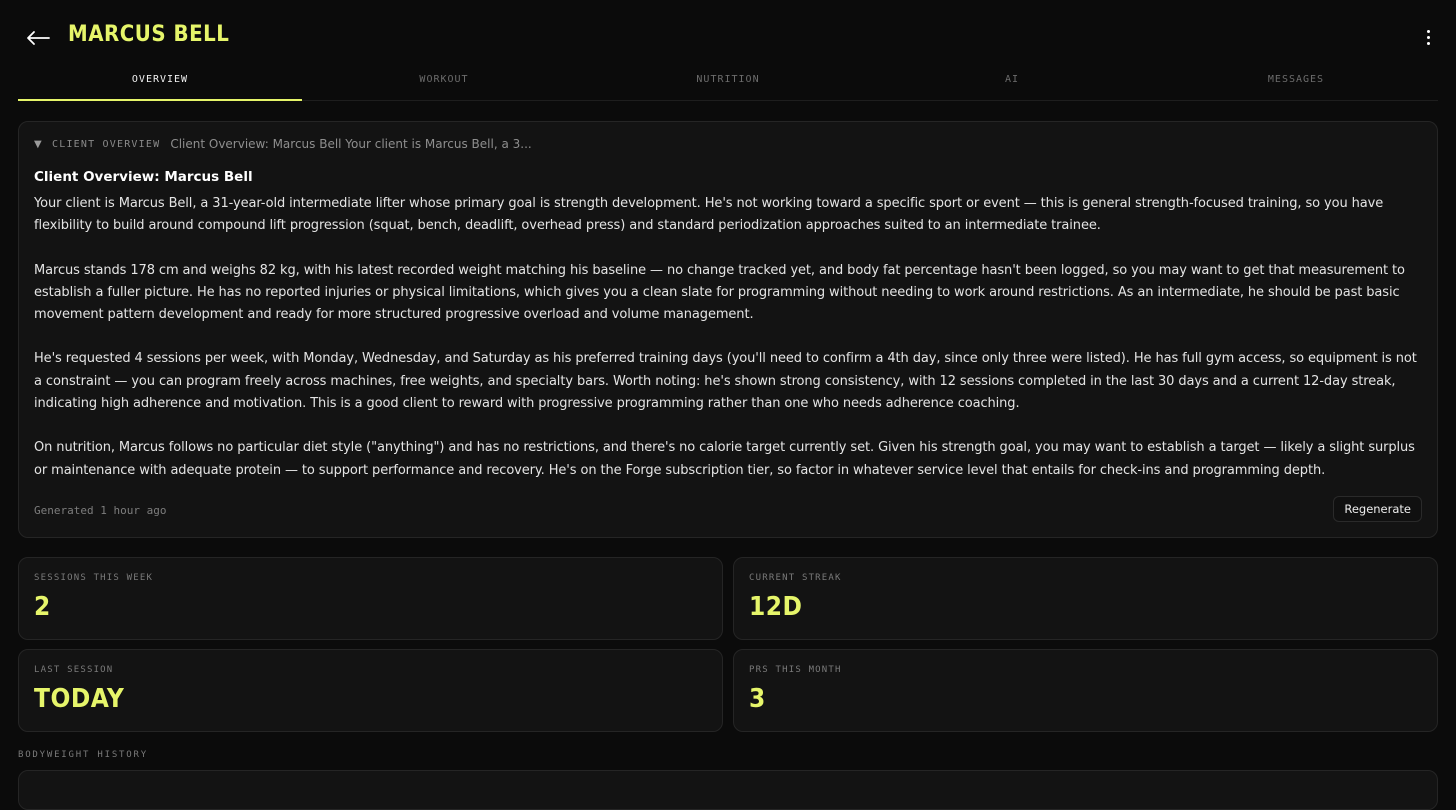  Describe the element at coordinates (38, 144) in the screenshot. I see `triangle-down-icon: ▼` at that location.